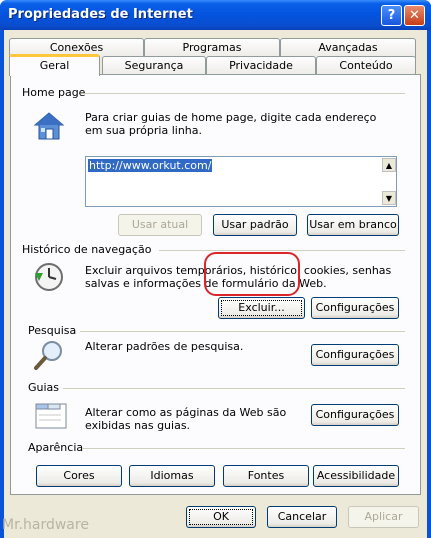 The width and height of the screenshot is (431, 538). Describe the element at coordinates (54, 65) in the screenshot. I see `tab-geral: Geral` at that location.